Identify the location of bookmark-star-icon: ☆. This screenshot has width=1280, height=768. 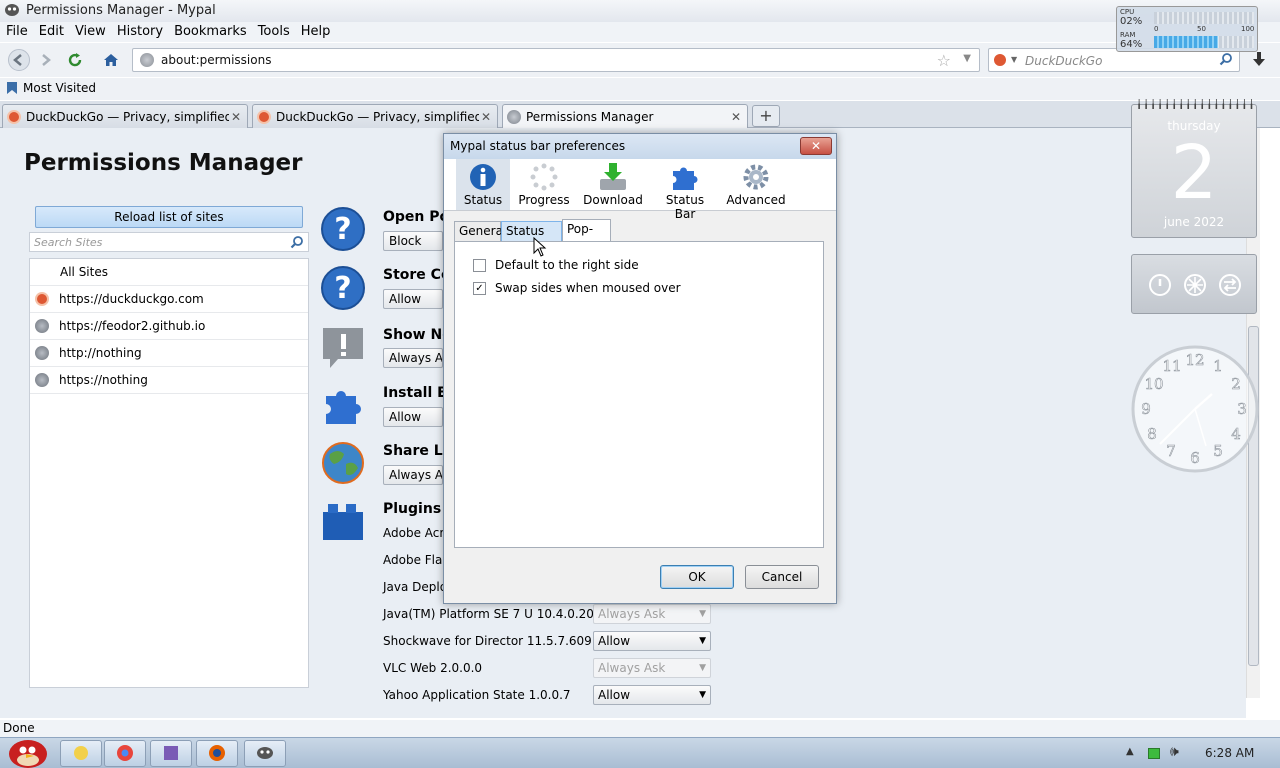
(944, 60).